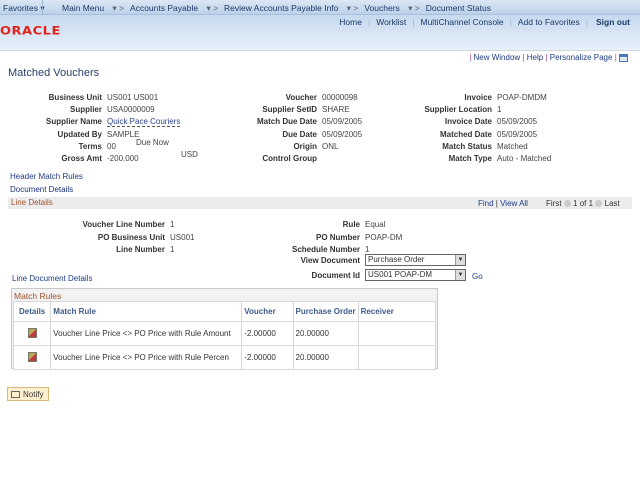 The image size is (640, 480). What do you see at coordinates (612, 203) in the screenshot?
I see `last-label: Last` at bounding box center [612, 203].